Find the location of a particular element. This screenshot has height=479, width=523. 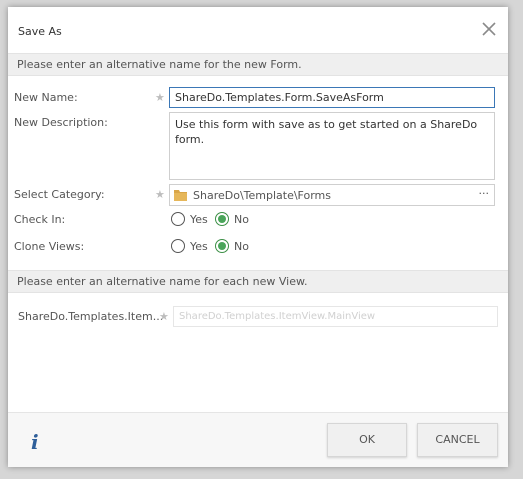

ok-button: OK is located at coordinates (367, 440).